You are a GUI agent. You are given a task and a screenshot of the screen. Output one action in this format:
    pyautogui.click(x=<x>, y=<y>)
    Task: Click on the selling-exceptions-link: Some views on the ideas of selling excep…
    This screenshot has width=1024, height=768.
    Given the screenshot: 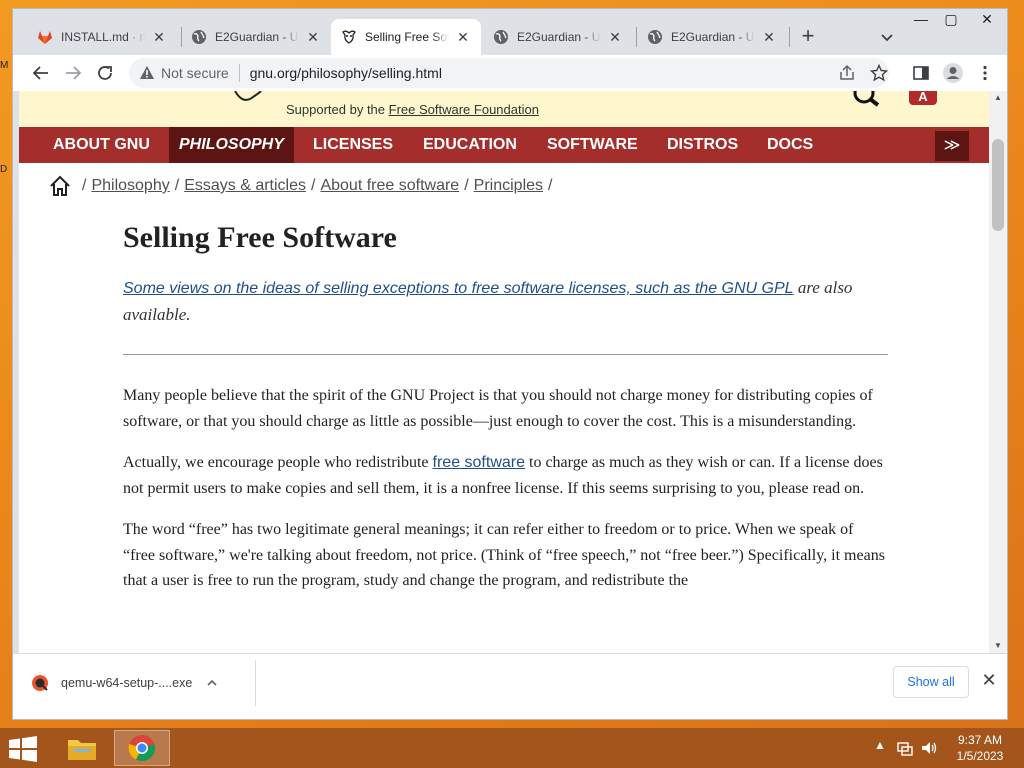 What is the action you would take?
    pyautogui.click(x=458, y=288)
    